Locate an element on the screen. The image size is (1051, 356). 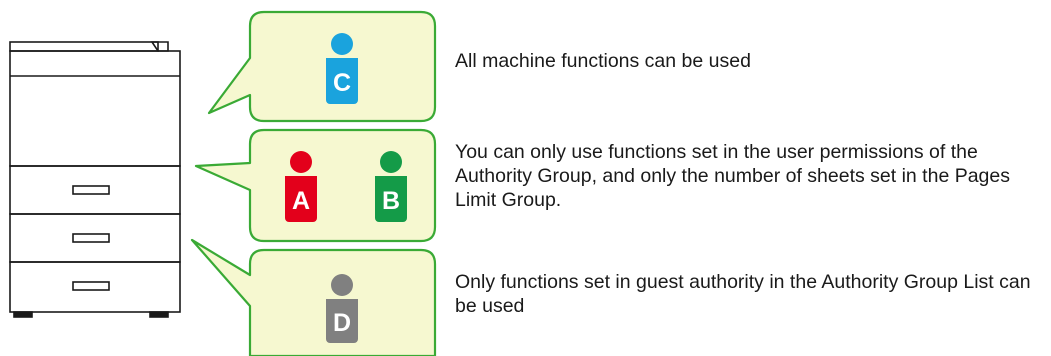
printer-foot-right is located at coordinates (159, 314).